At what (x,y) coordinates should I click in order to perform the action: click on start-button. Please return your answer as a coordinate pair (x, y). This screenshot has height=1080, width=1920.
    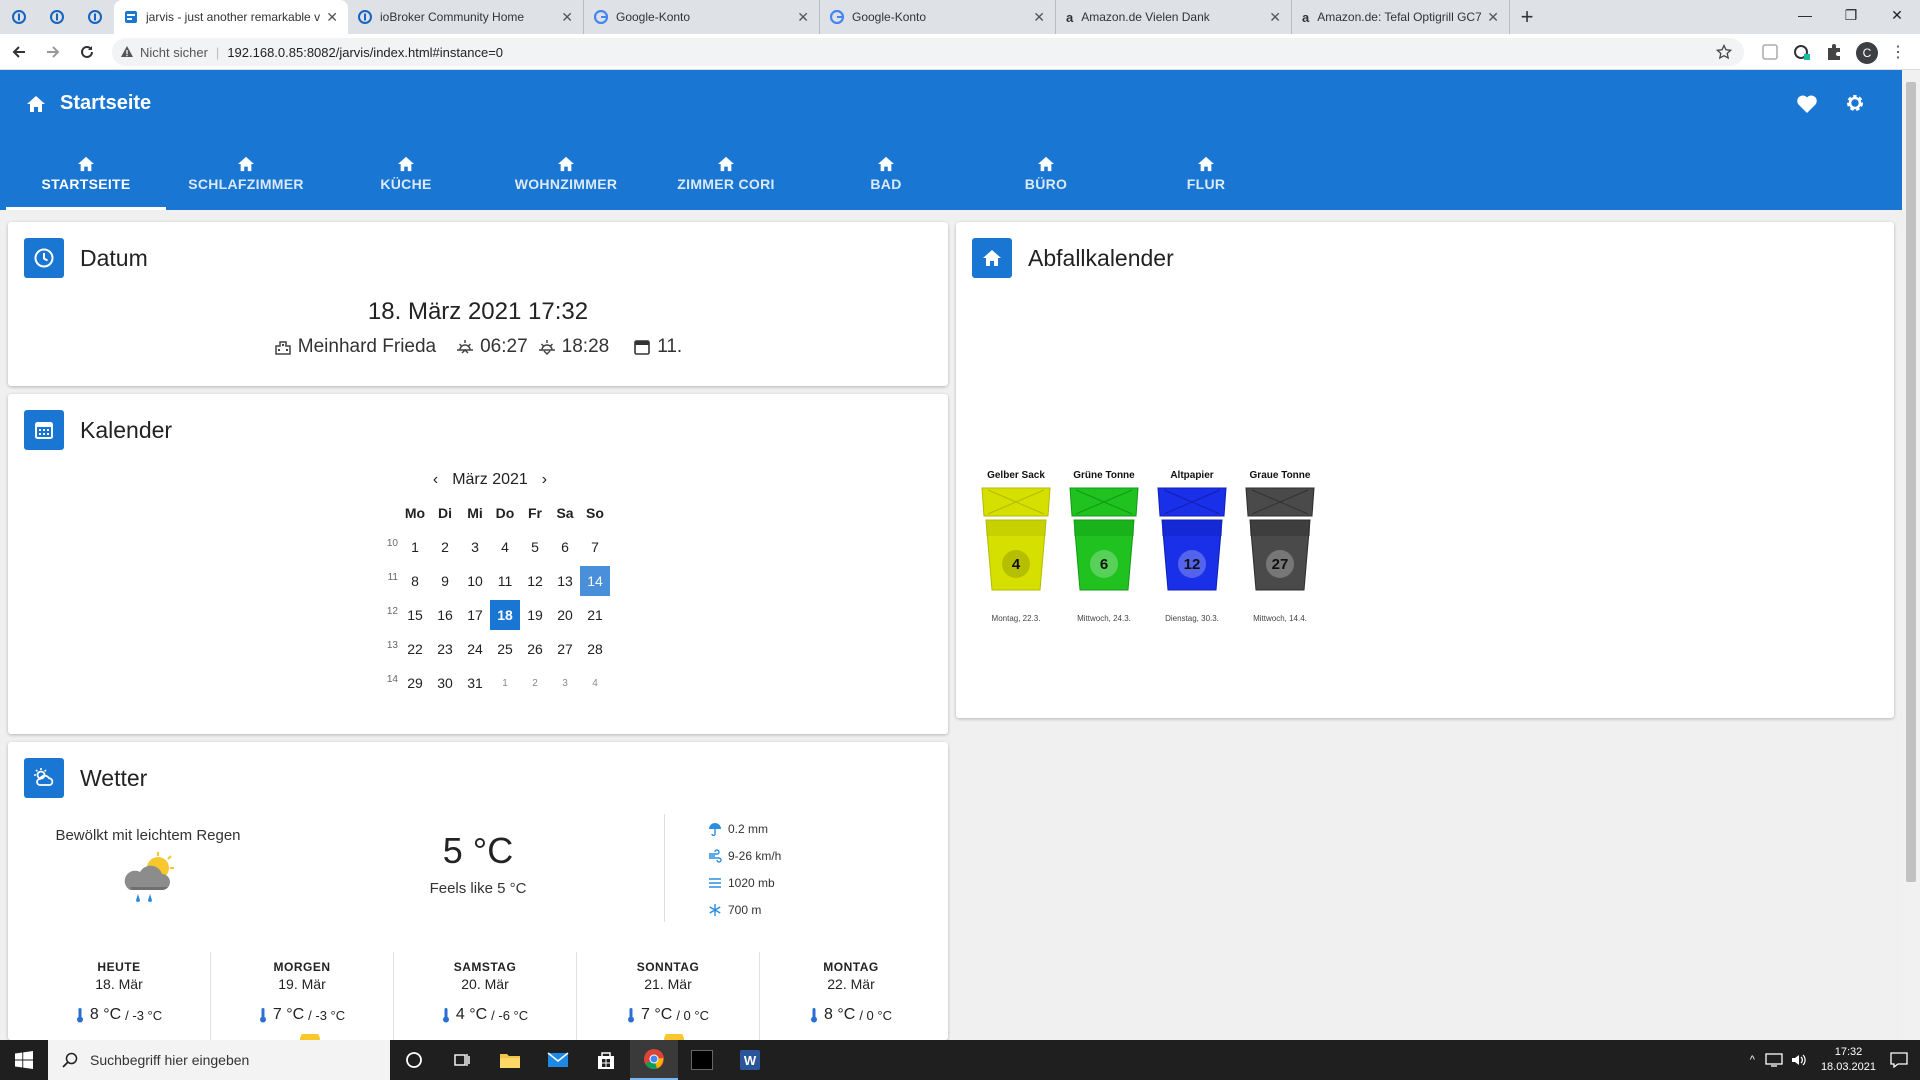
    Looking at the image, I should click on (24, 1060).